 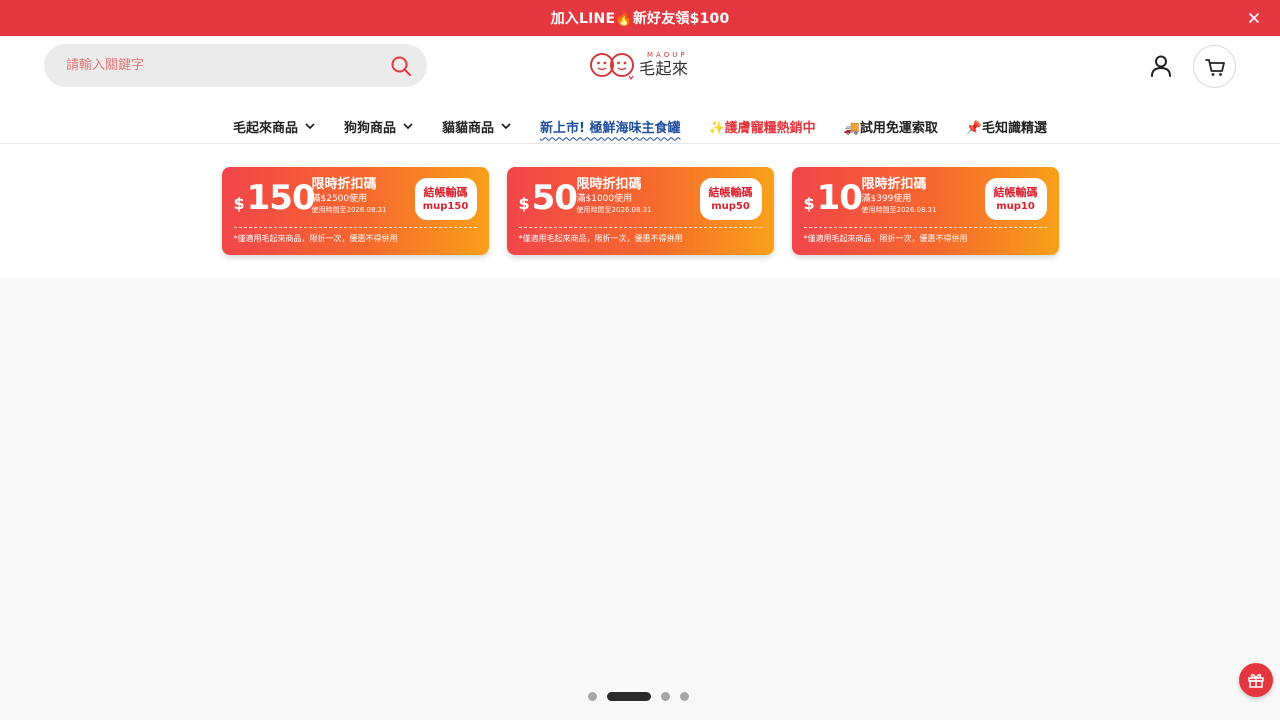 I want to click on announcement-bar: 加入LINE🔥新好友領$100, so click(x=640, y=18).